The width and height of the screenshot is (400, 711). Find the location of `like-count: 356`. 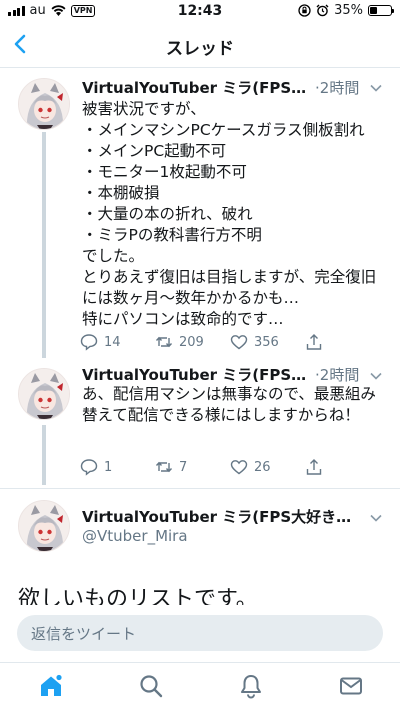

like-count: 356 is located at coordinates (266, 342).